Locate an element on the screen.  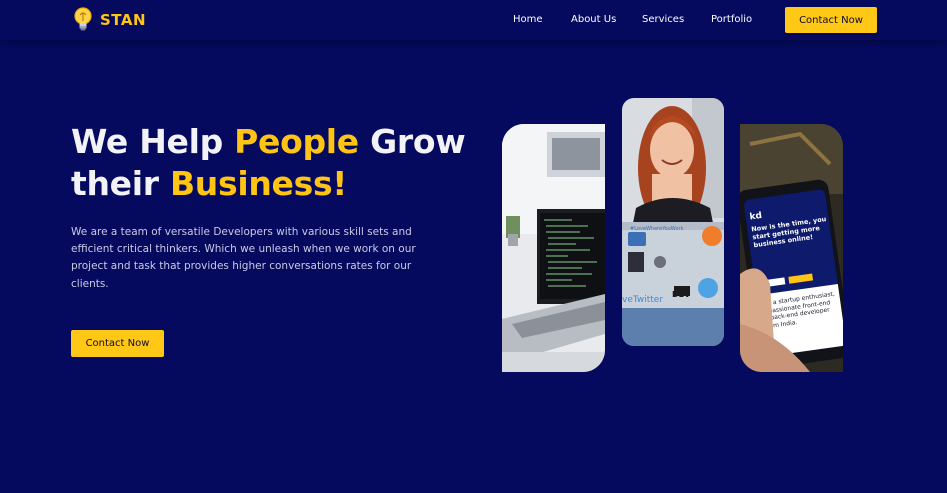
laptop-photo is located at coordinates (553, 248).